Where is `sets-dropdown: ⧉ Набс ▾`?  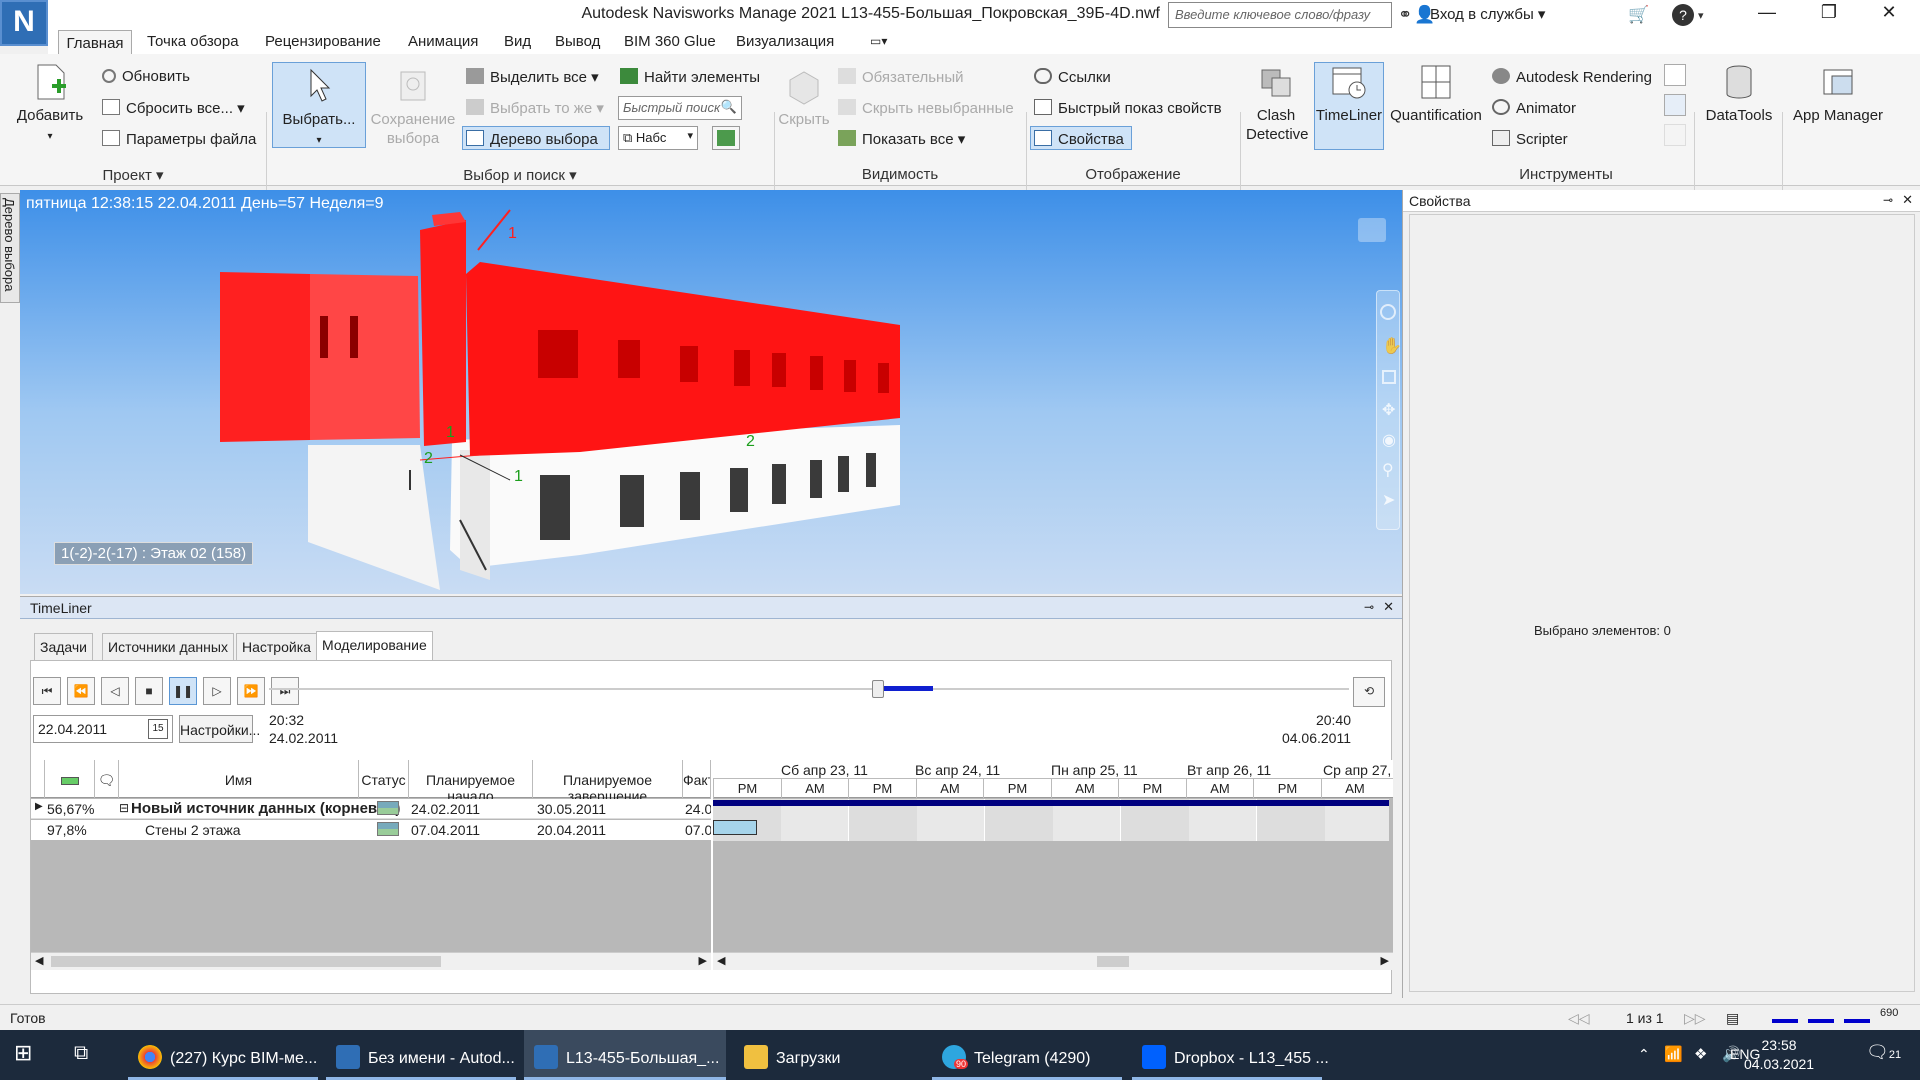
sets-dropdown: ⧉ Набс ▾ is located at coordinates (658, 138).